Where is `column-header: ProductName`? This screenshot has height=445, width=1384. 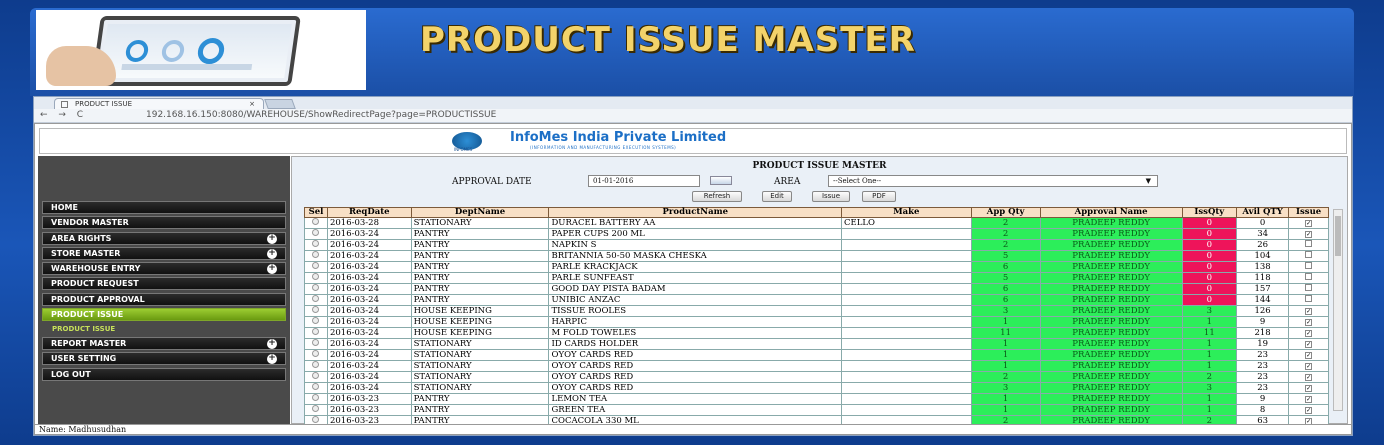 column-header: ProductName is located at coordinates (695, 212).